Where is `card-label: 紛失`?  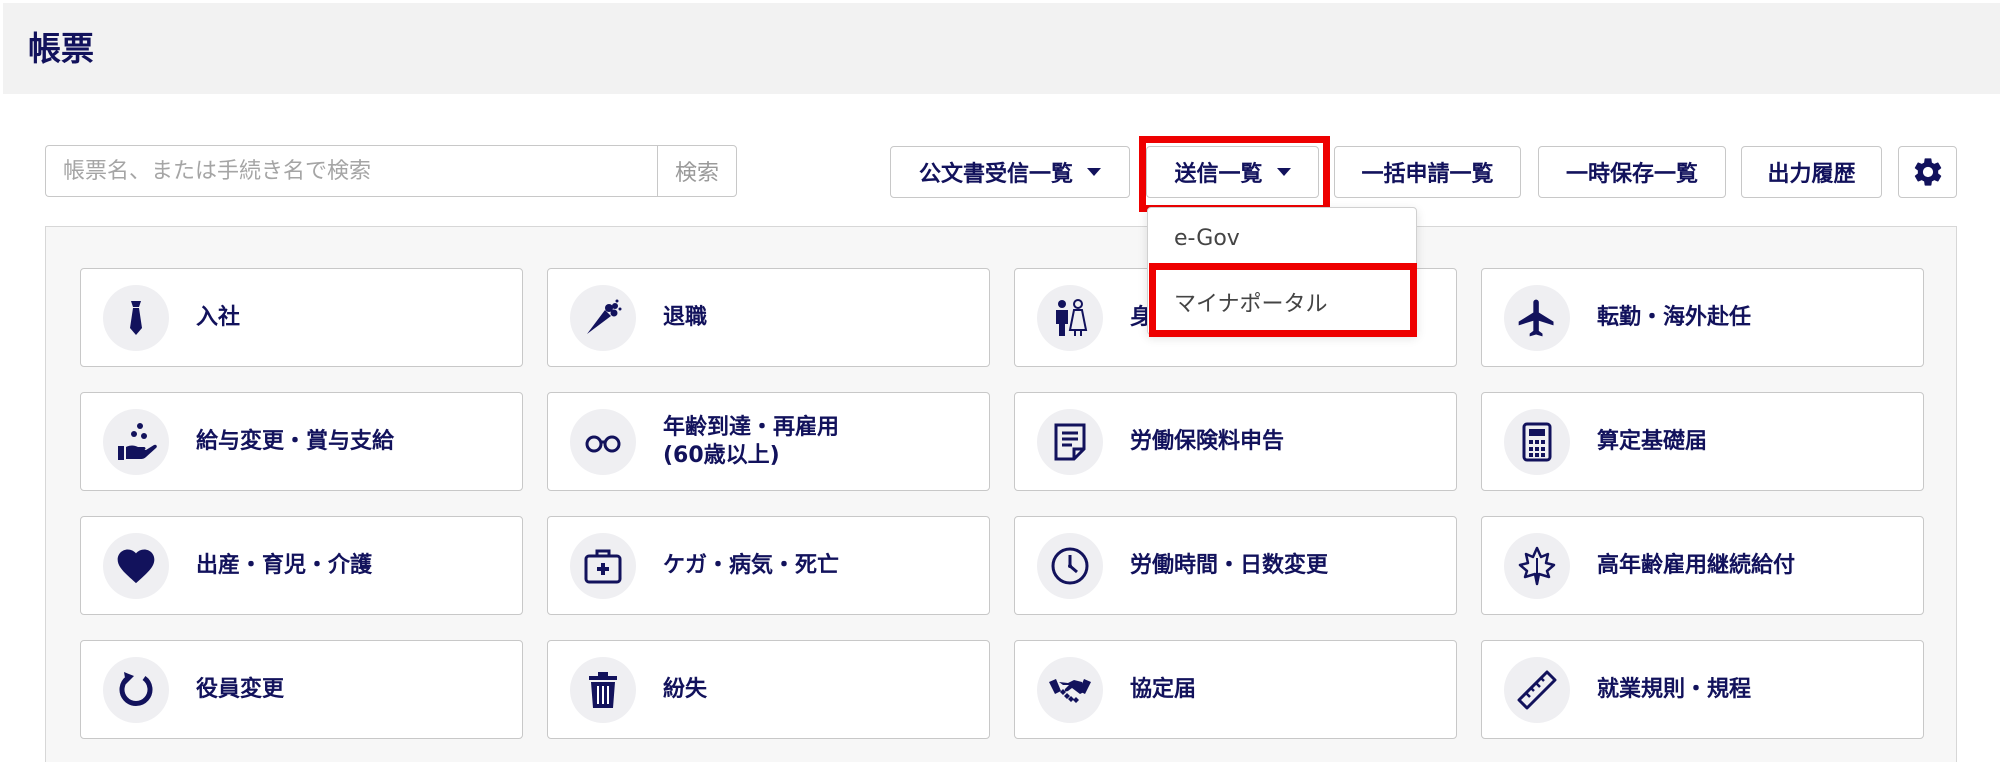
card-label: 紛失 is located at coordinates (685, 689).